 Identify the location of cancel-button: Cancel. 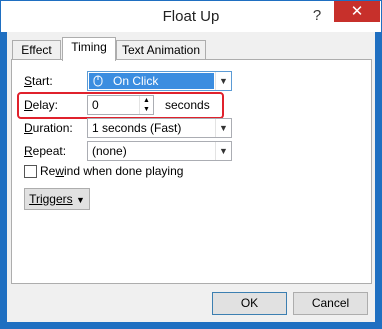
(330, 303).